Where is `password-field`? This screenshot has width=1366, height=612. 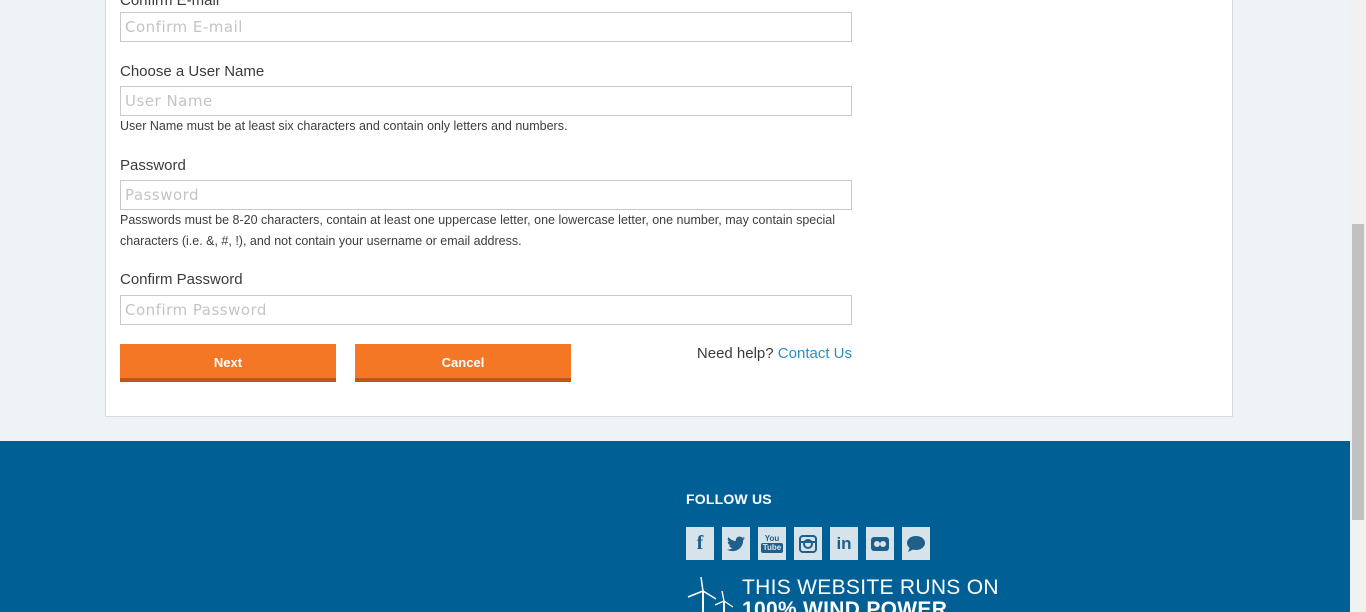 password-field is located at coordinates (486, 195).